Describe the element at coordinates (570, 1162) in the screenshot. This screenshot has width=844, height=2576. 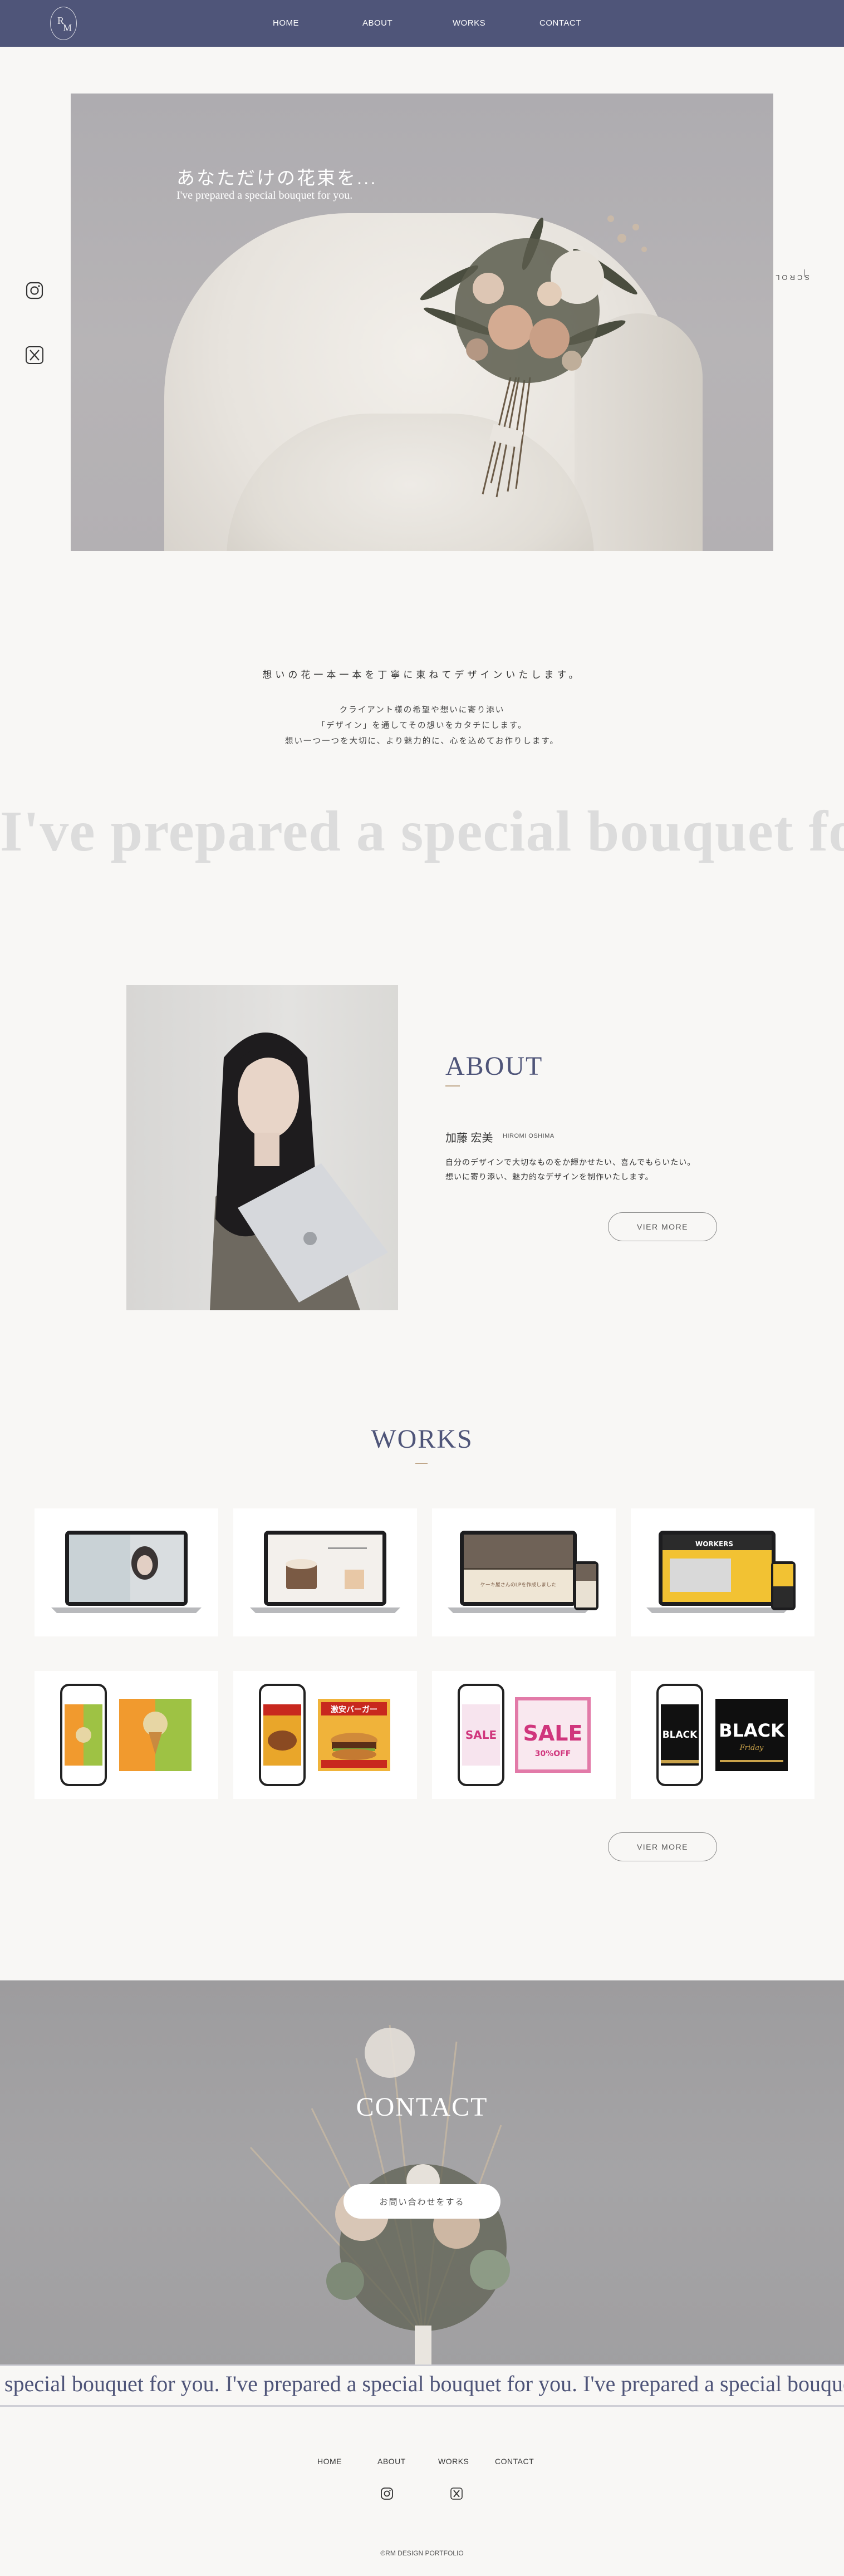
I see `about-text-line-1: 自分のデザインで大切なものをか輝かせたい、喜んでもらいたい。` at that location.